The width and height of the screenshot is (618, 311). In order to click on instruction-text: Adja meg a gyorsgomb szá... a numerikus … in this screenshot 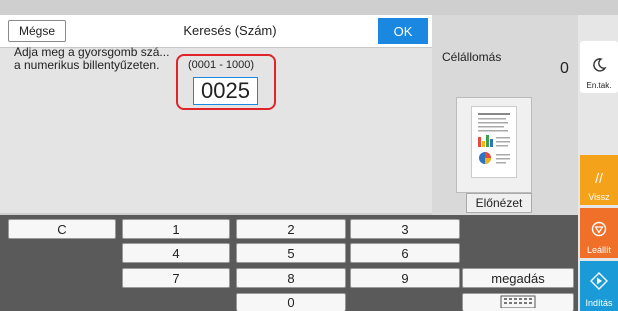, I will do `click(92, 58)`.